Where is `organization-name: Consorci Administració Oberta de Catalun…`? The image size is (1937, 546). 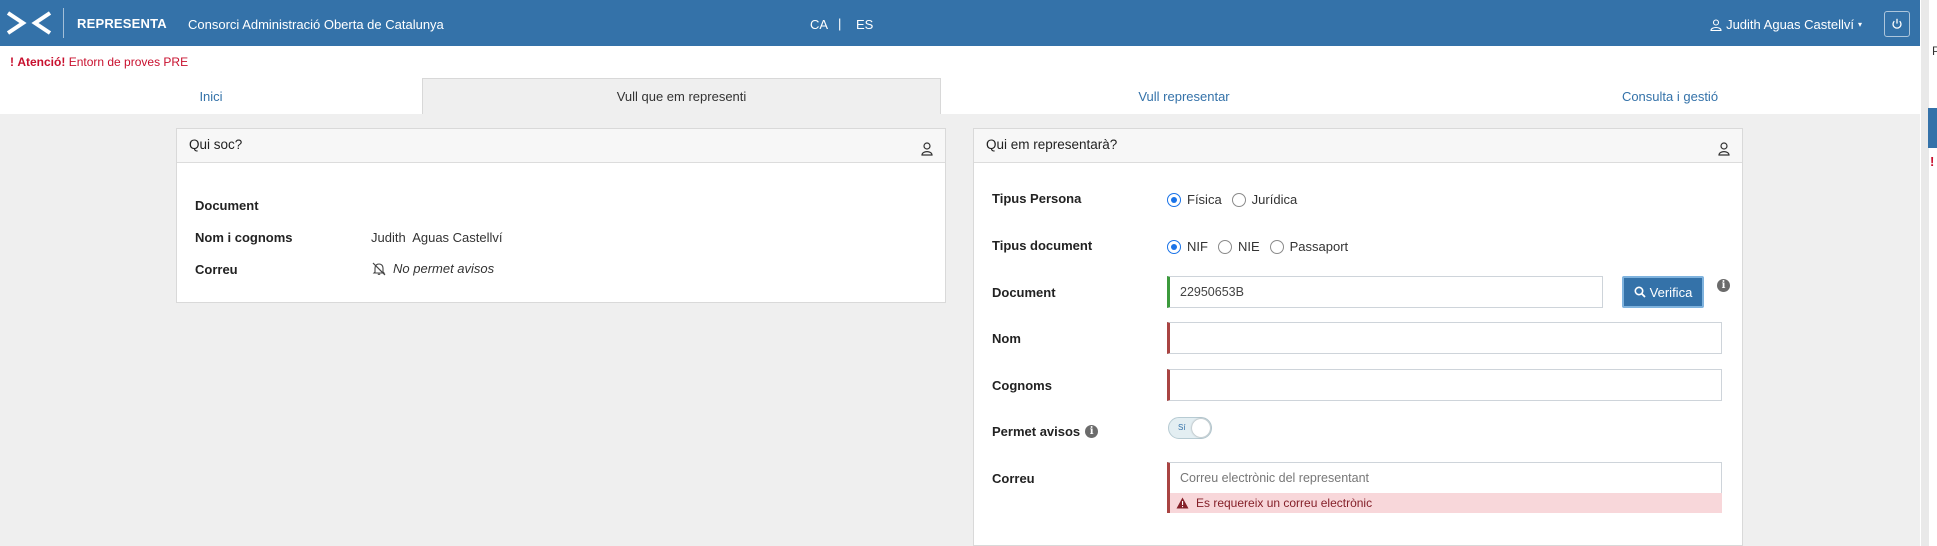 organization-name: Consorci Administració Oberta de Catalun… is located at coordinates (316, 24).